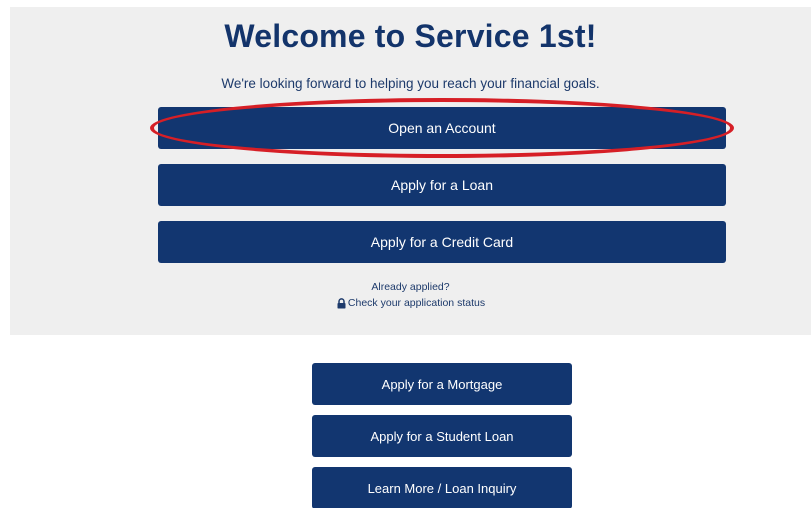  I want to click on apply-credit-card-button: Apply for a Credit Card, so click(442, 242).